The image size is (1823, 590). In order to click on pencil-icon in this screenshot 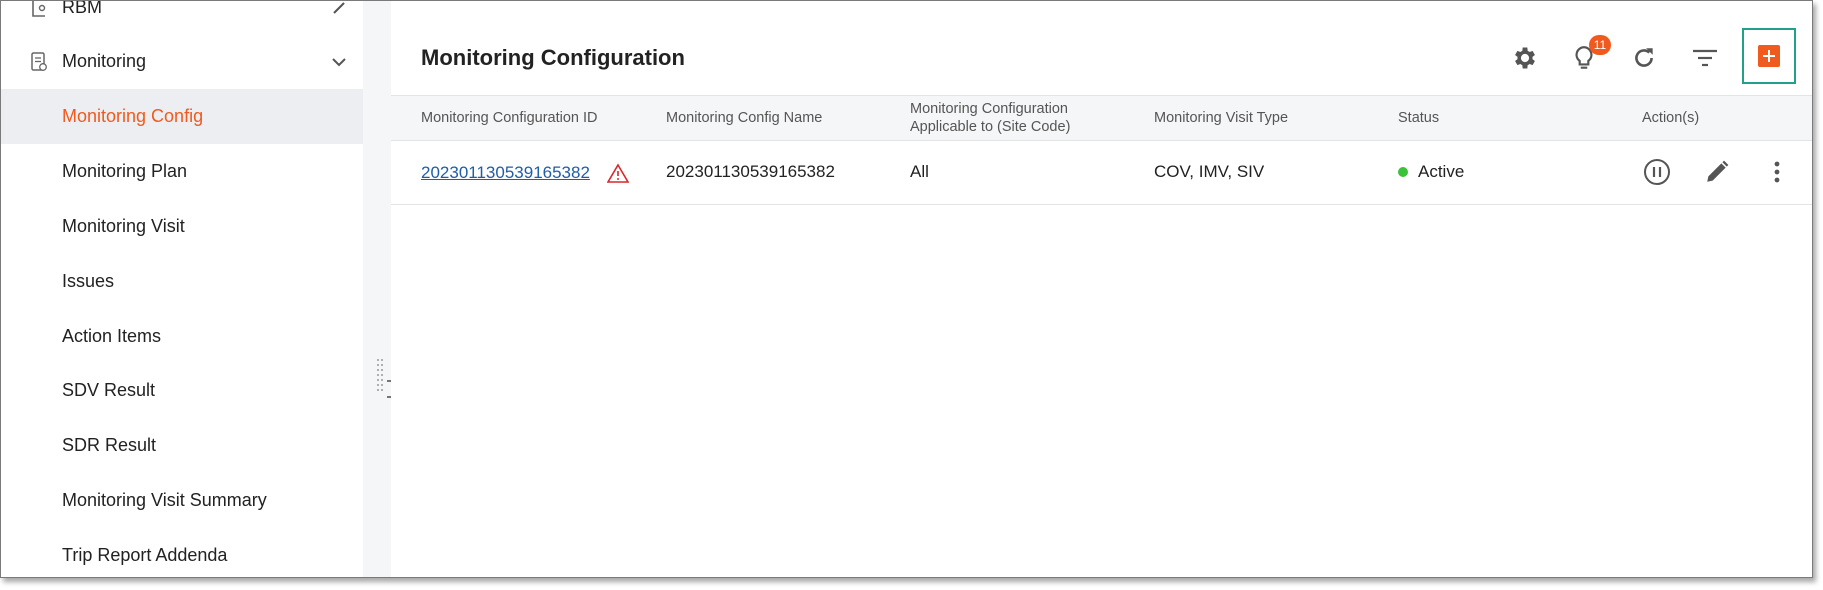, I will do `click(1718, 171)`.